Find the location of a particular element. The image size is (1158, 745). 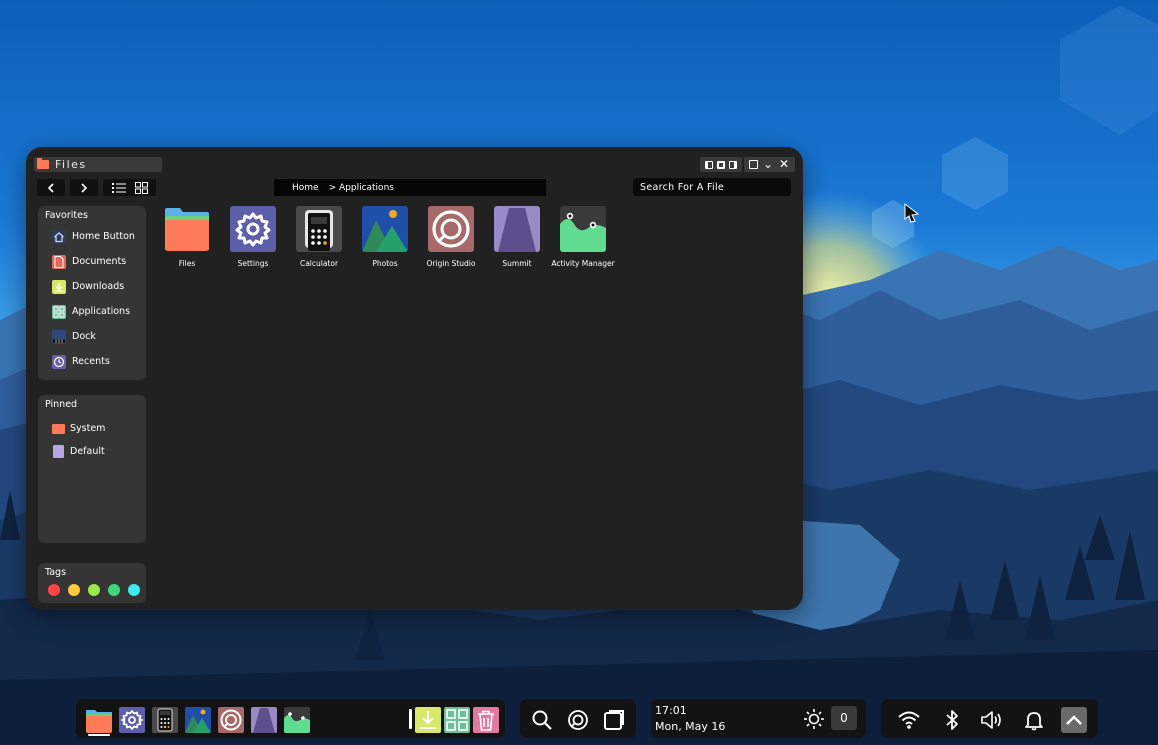

minimize-chevron-icon: ⌄ is located at coordinates (768, 164).